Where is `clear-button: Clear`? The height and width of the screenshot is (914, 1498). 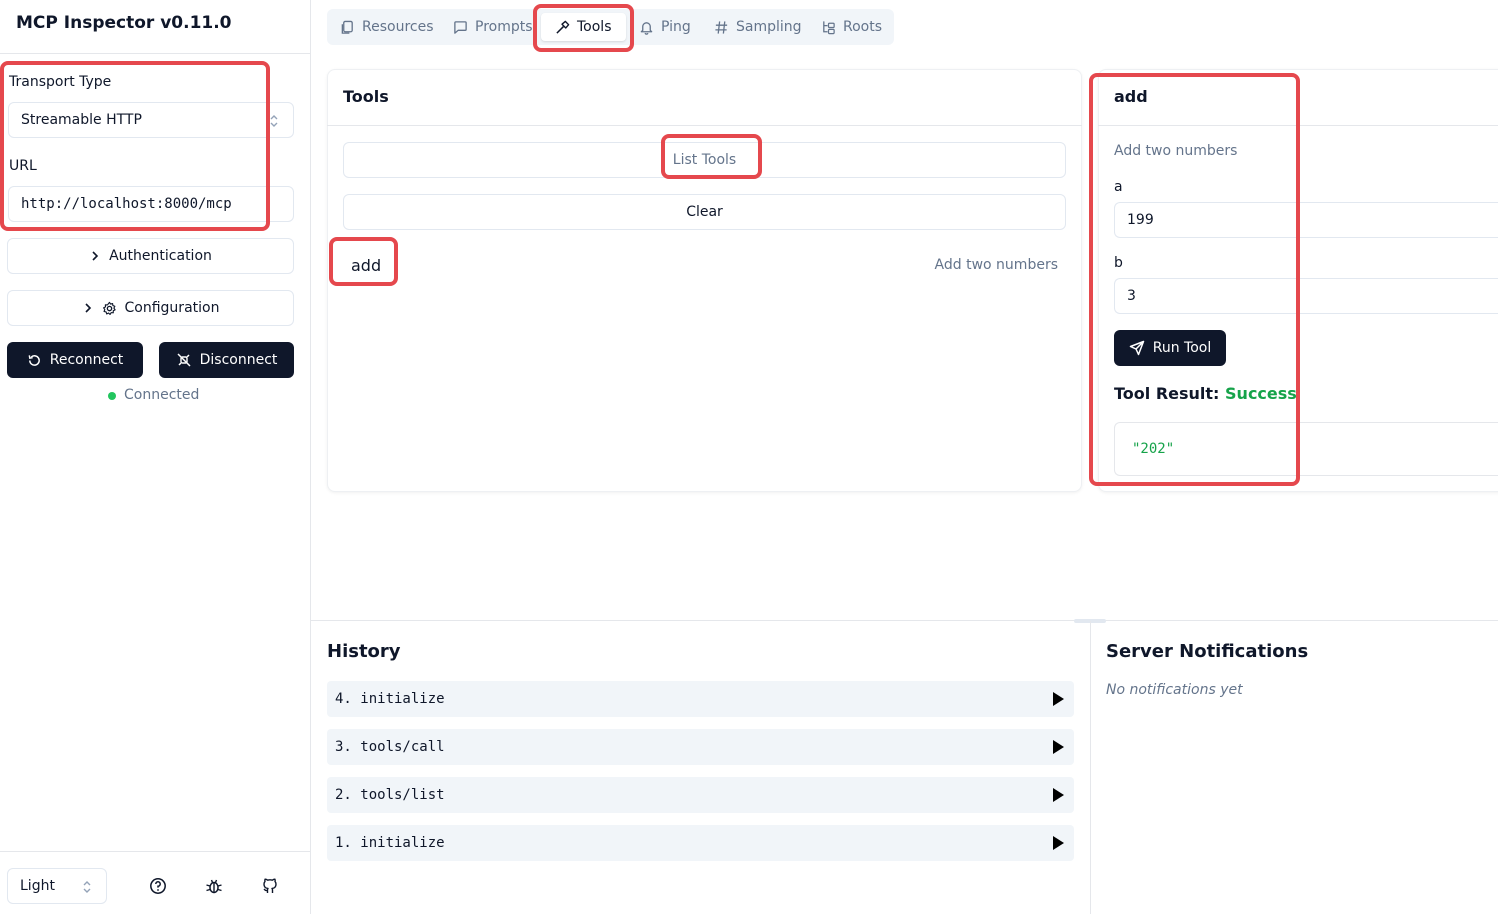
clear-button: Clear is located at coordinates (704, 212).